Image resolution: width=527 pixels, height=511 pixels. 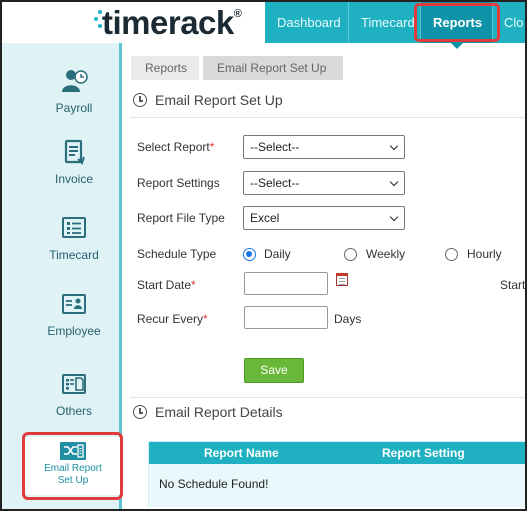 I want to click on schedule-daily-label: Daily, so click(x=277, y=254).